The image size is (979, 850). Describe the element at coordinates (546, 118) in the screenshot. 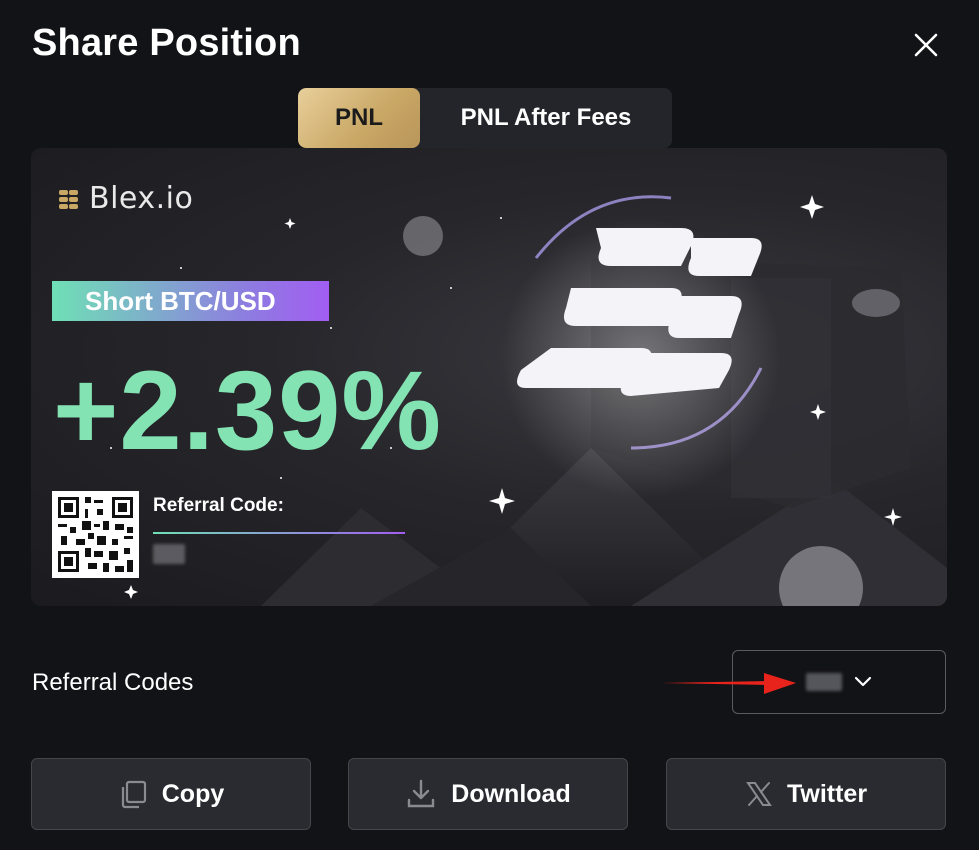

I see `tab-pnl-after-fees: PNL After Fees` at that location.